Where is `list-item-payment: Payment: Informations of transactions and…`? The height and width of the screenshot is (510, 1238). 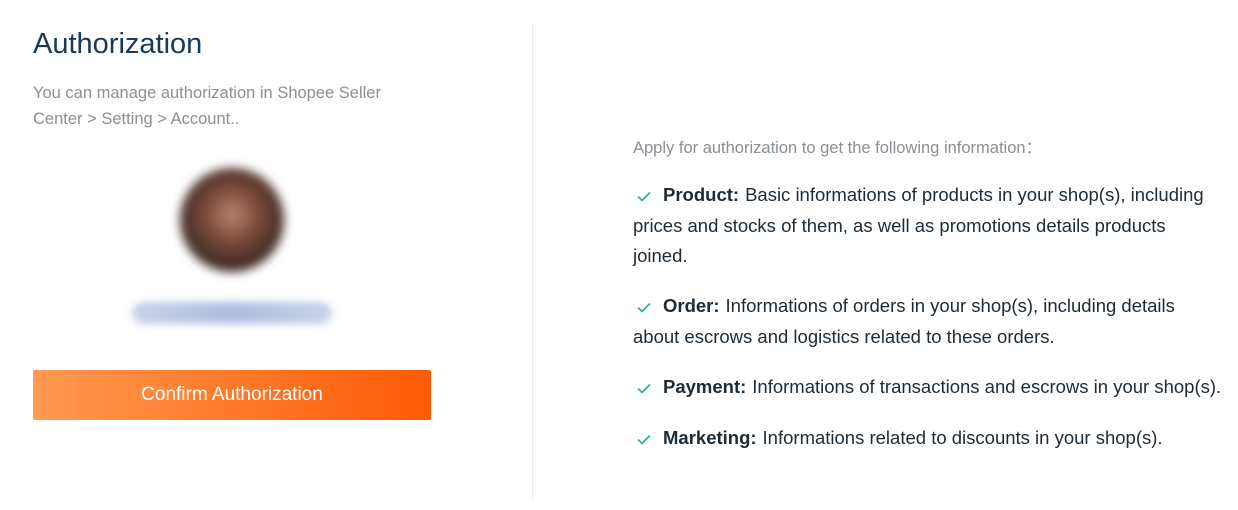
list-item-payment: Payment: Informations of transactions and… is located at coordinates (928, 387).